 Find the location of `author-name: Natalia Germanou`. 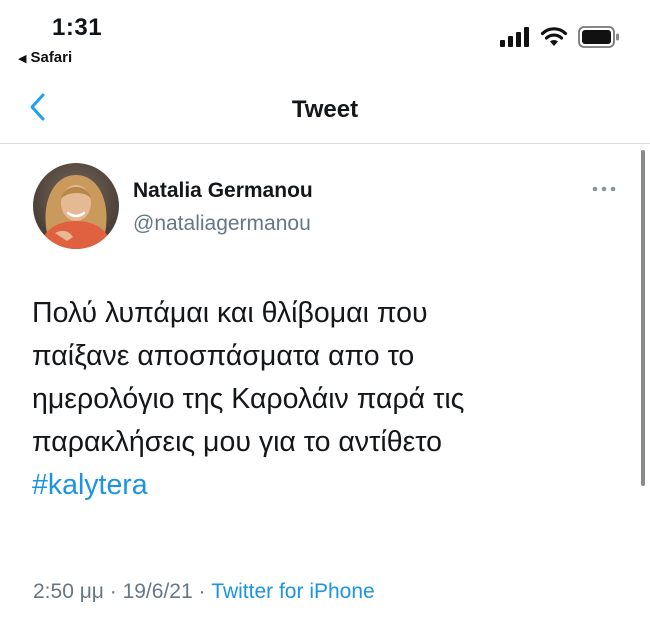

author-name: Natalia Germanou is located at coordinates (223, 191).